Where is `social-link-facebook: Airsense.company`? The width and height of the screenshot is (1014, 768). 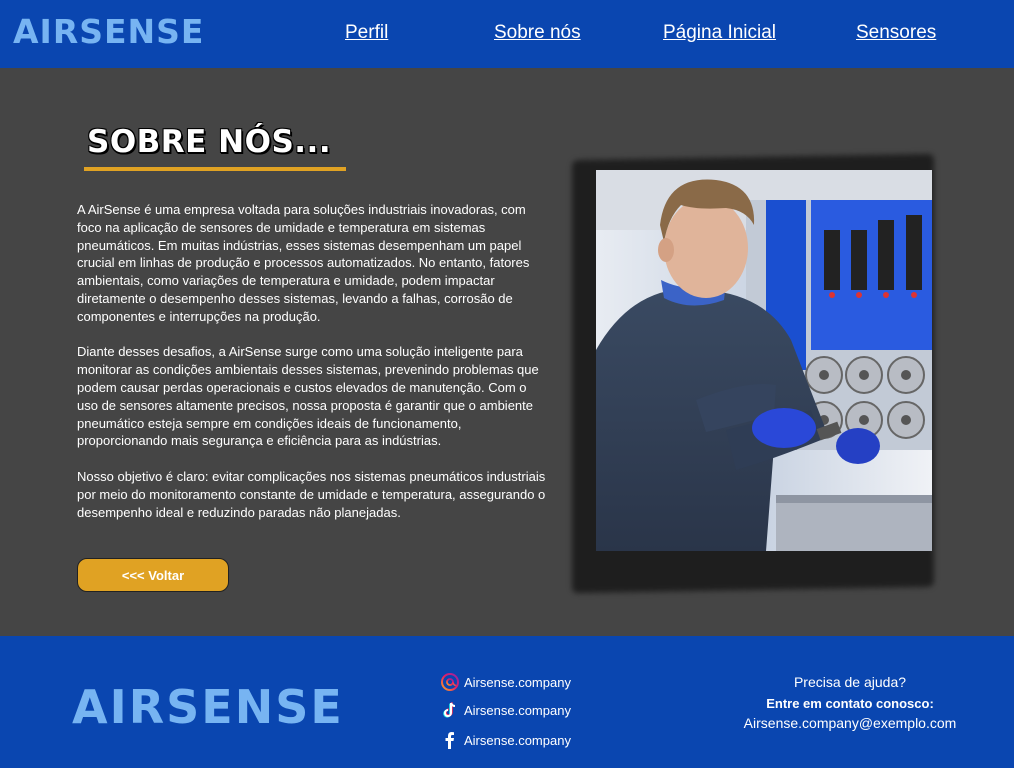 social-link-facebook: Airsense.company is located at coordinates (506, 740).